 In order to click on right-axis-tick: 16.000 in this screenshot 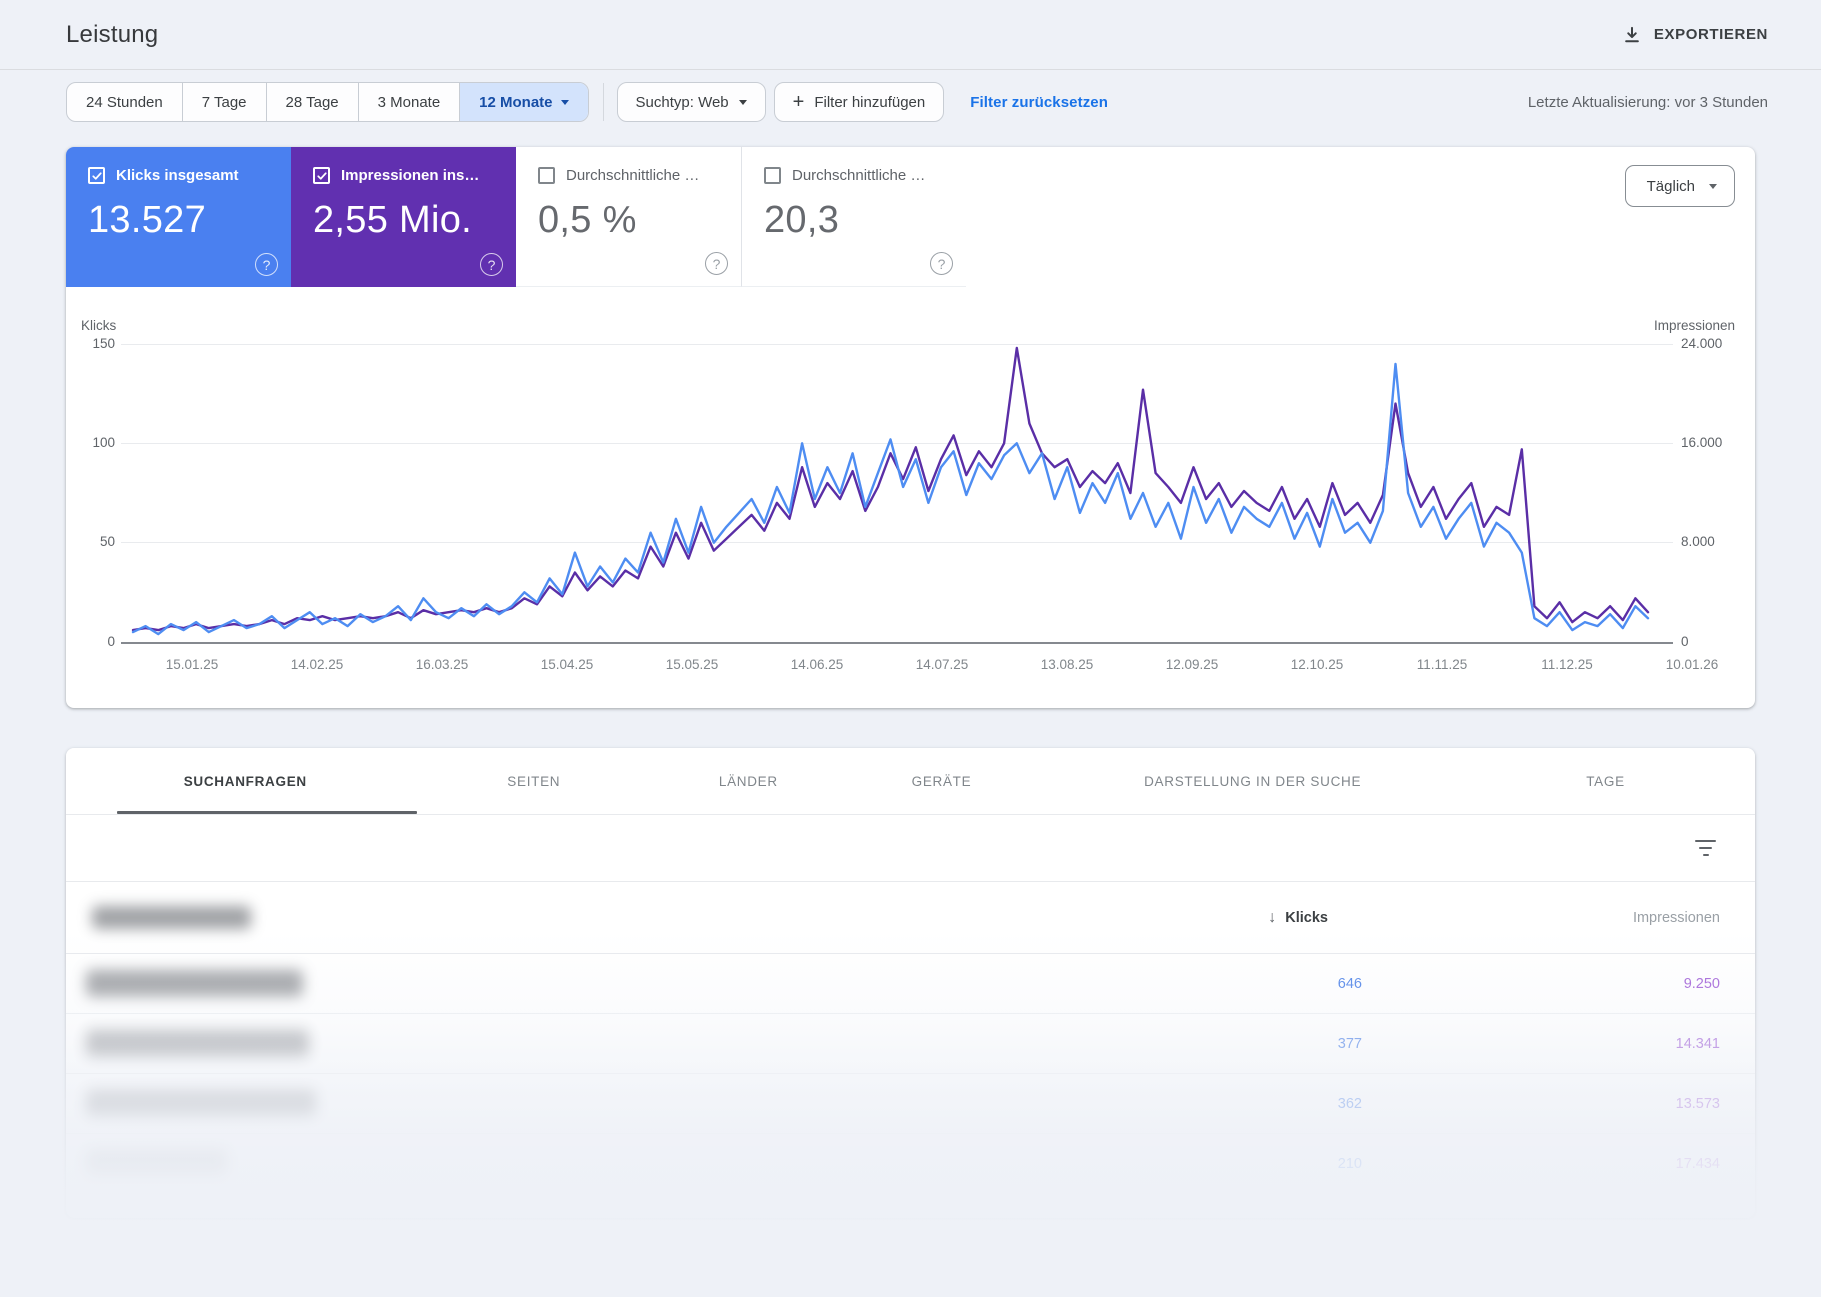, I will do `click(1702, 442)`.